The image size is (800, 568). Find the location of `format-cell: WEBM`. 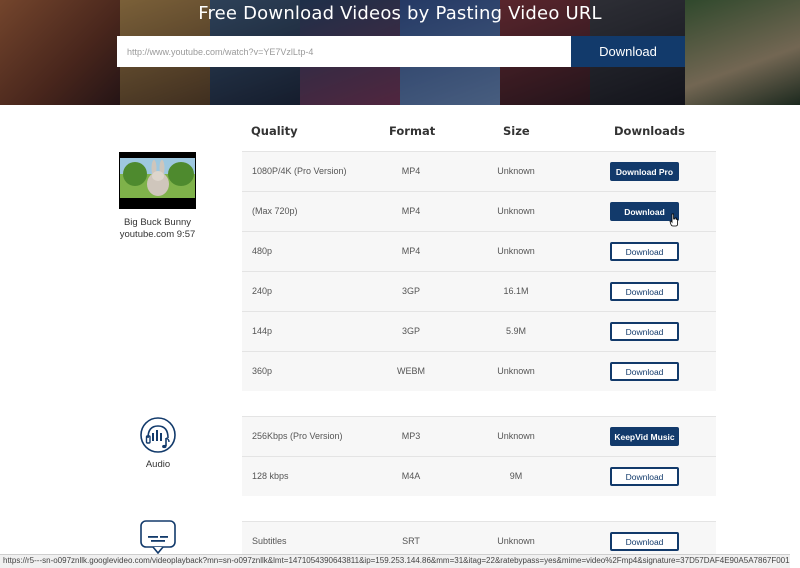

format-cell: WEBM is located at coordinates (411, 371).